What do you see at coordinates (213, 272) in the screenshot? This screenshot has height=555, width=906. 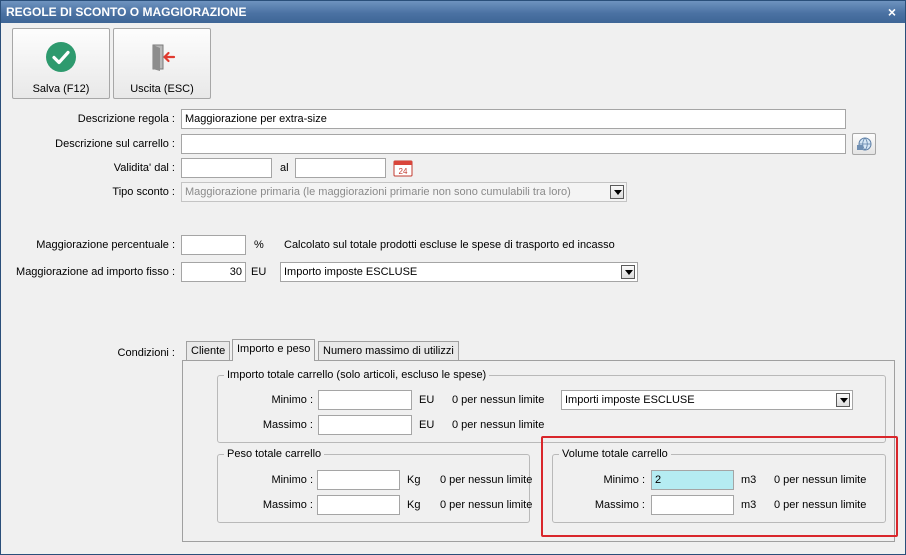 I see `magg-fisso-input: 30` at bounding box center [213, 272].